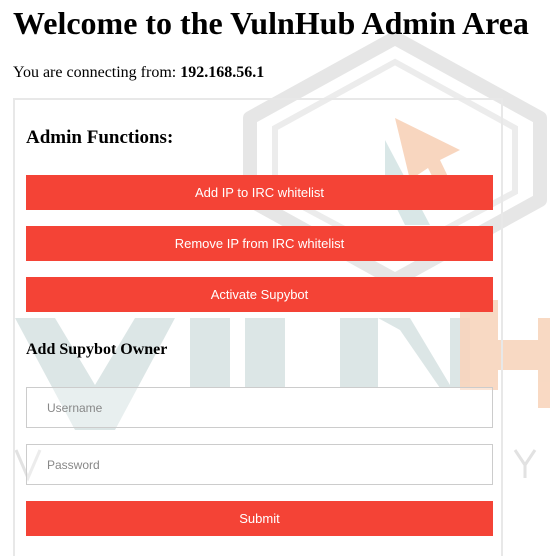  What do you see at coordinates (271, 23) in the screenshot?
I see `page-title: Welcome to the VulnHub Admin Area` at bounding box center [271, 23].